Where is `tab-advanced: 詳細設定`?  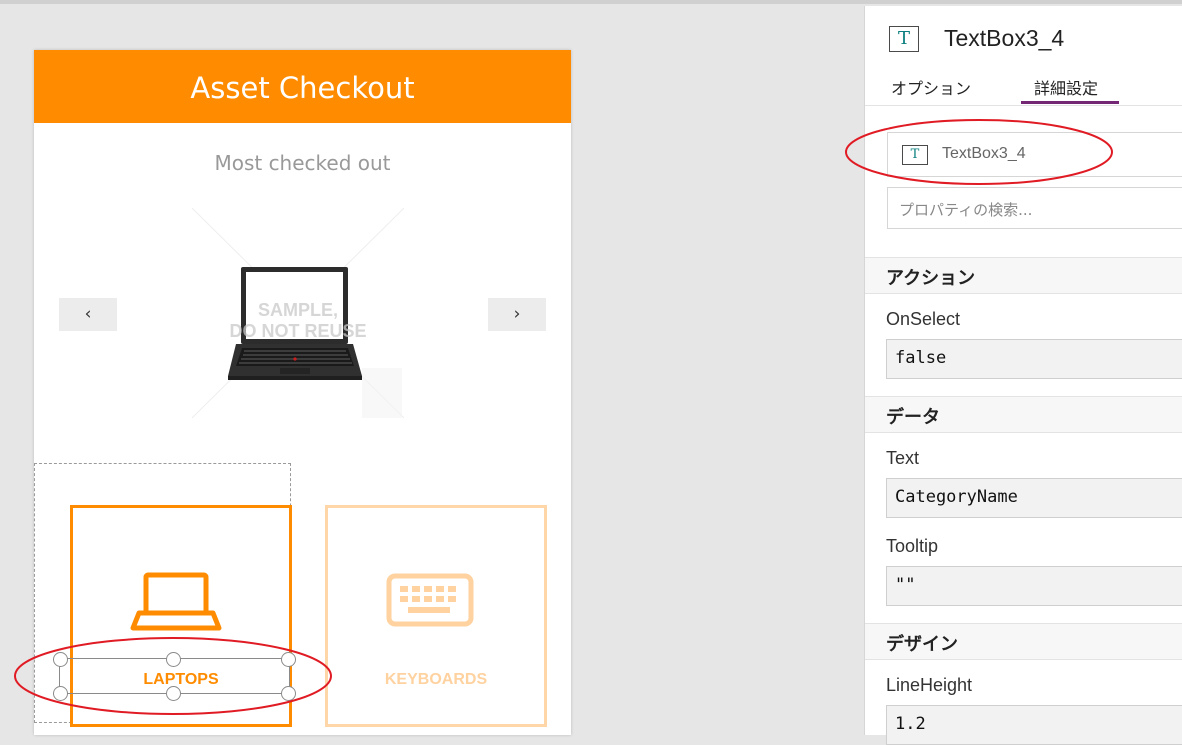
tab-advanced: 詳細設定 is located at coordinates (1066, 87).